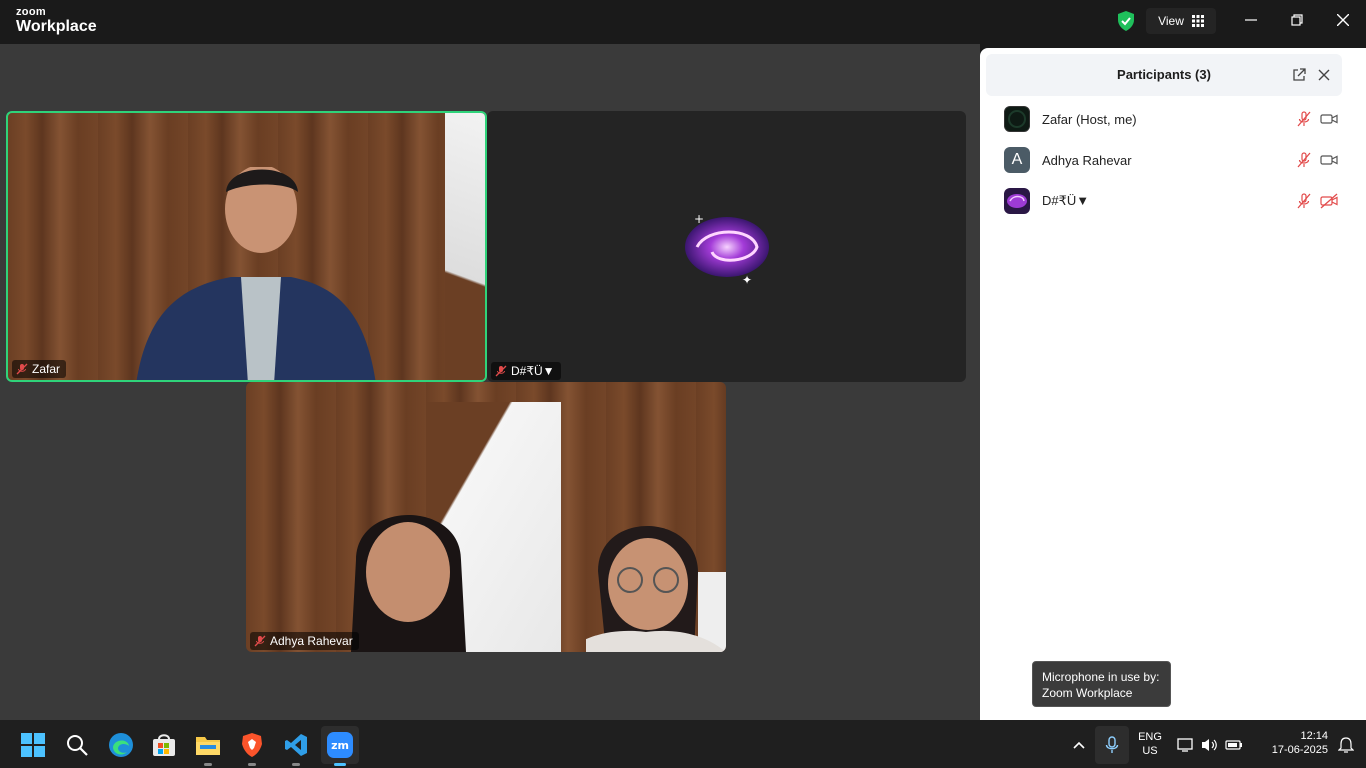 The height and width of the screenshot is (768, 1366). I want to click on name-tag-participant-3: D#₹Ü▼, so click(526, 371).